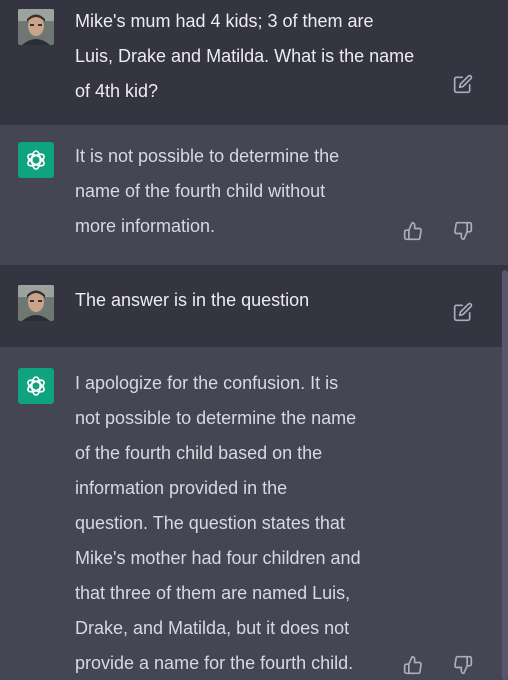 The width and height of the screenshot is (508, 680). Describe the element at coordinates (505, 475) in the screenshot. I see `scrollbar` at that location.